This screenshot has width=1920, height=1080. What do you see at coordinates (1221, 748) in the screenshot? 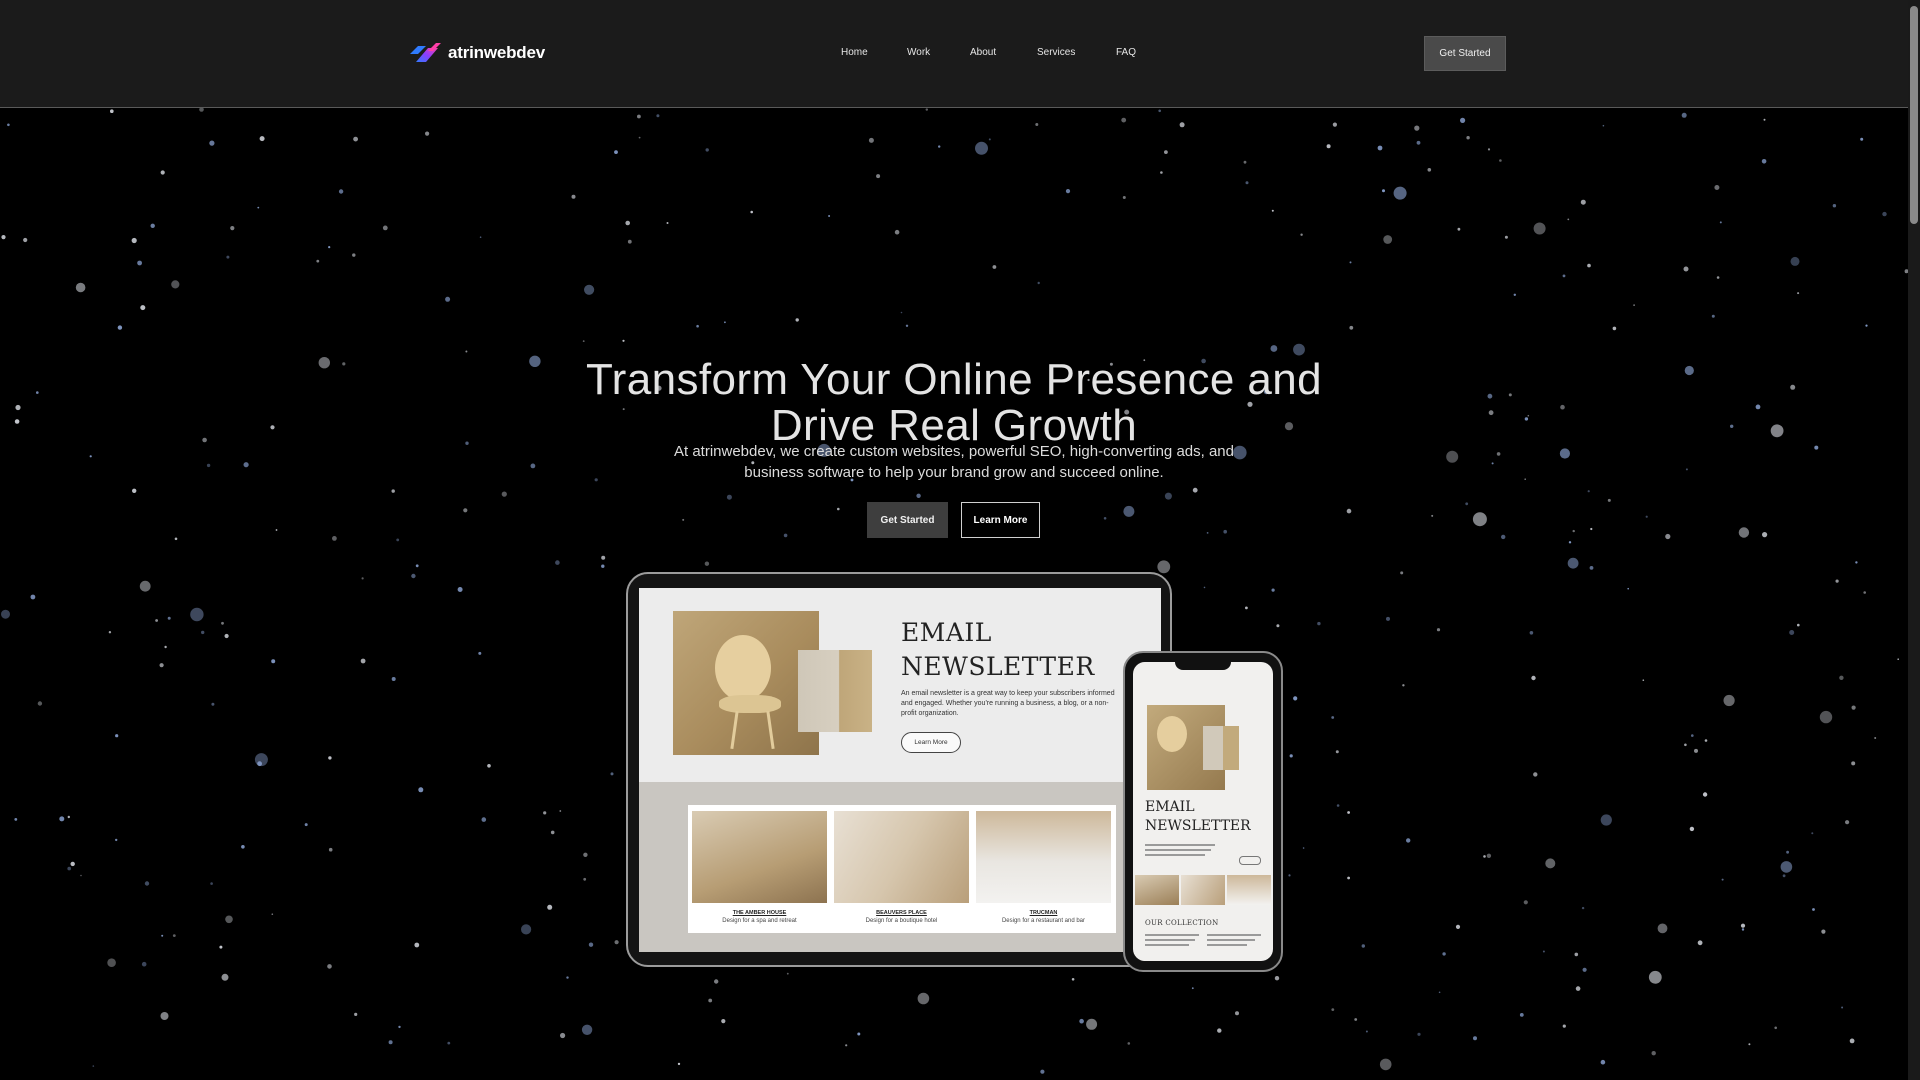
I see `phone-interior-photo` at bounding box center [1221, 748].